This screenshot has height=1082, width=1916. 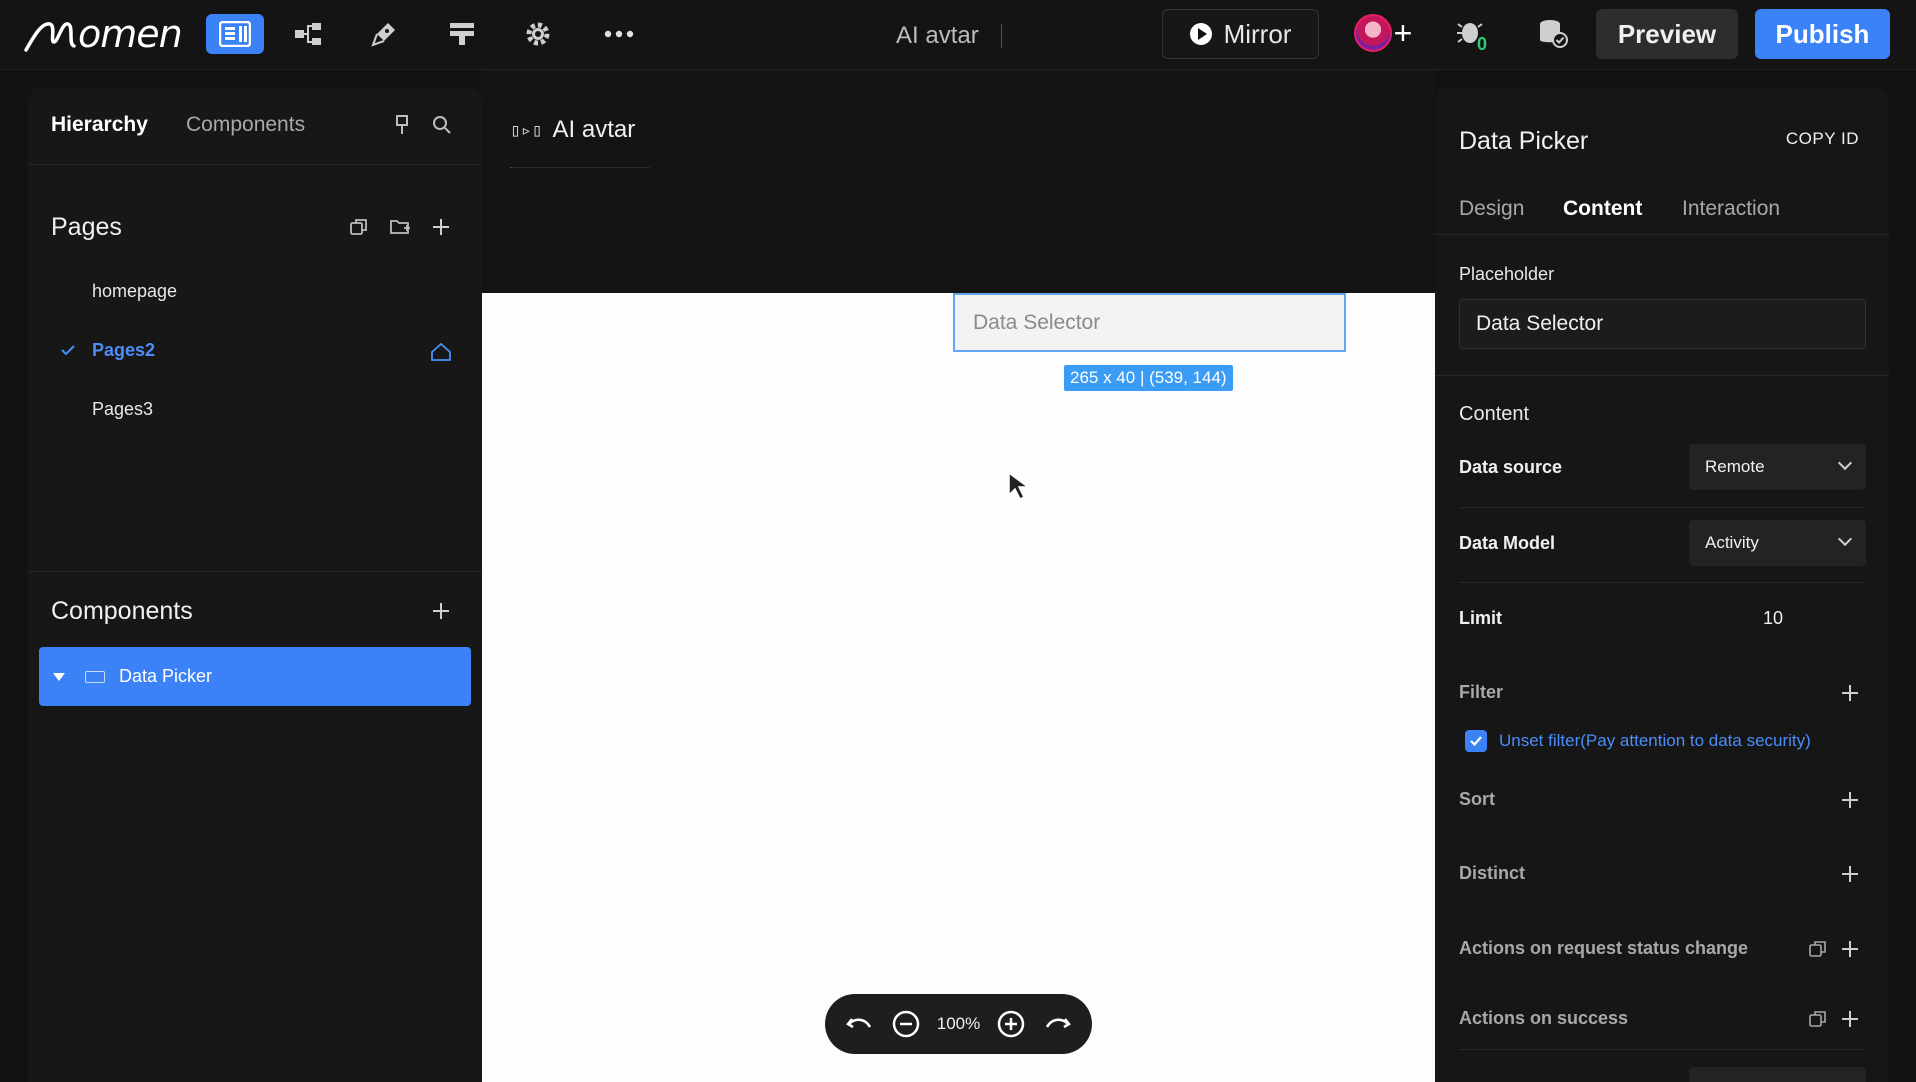 I want to click on component-title: Data Picker, so click(x=1524, y=141).